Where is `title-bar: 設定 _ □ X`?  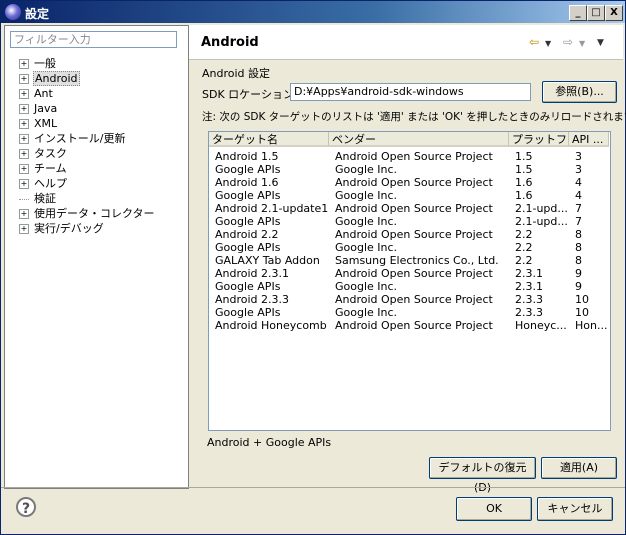
title-bar: 設定 _ □ X is located at coordinates (313, 12).